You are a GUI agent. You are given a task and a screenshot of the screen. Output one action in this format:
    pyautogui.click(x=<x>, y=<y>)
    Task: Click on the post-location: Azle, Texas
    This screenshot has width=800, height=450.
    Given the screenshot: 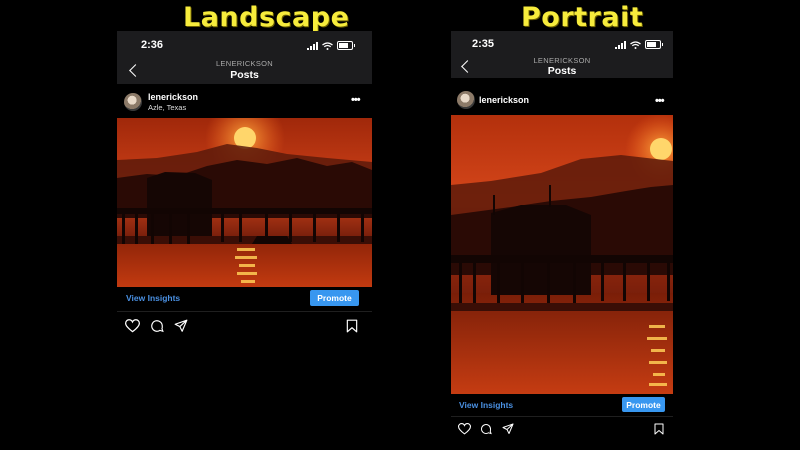 What is the action you would take?
    pyautogui.click(x=167, y=107)
    